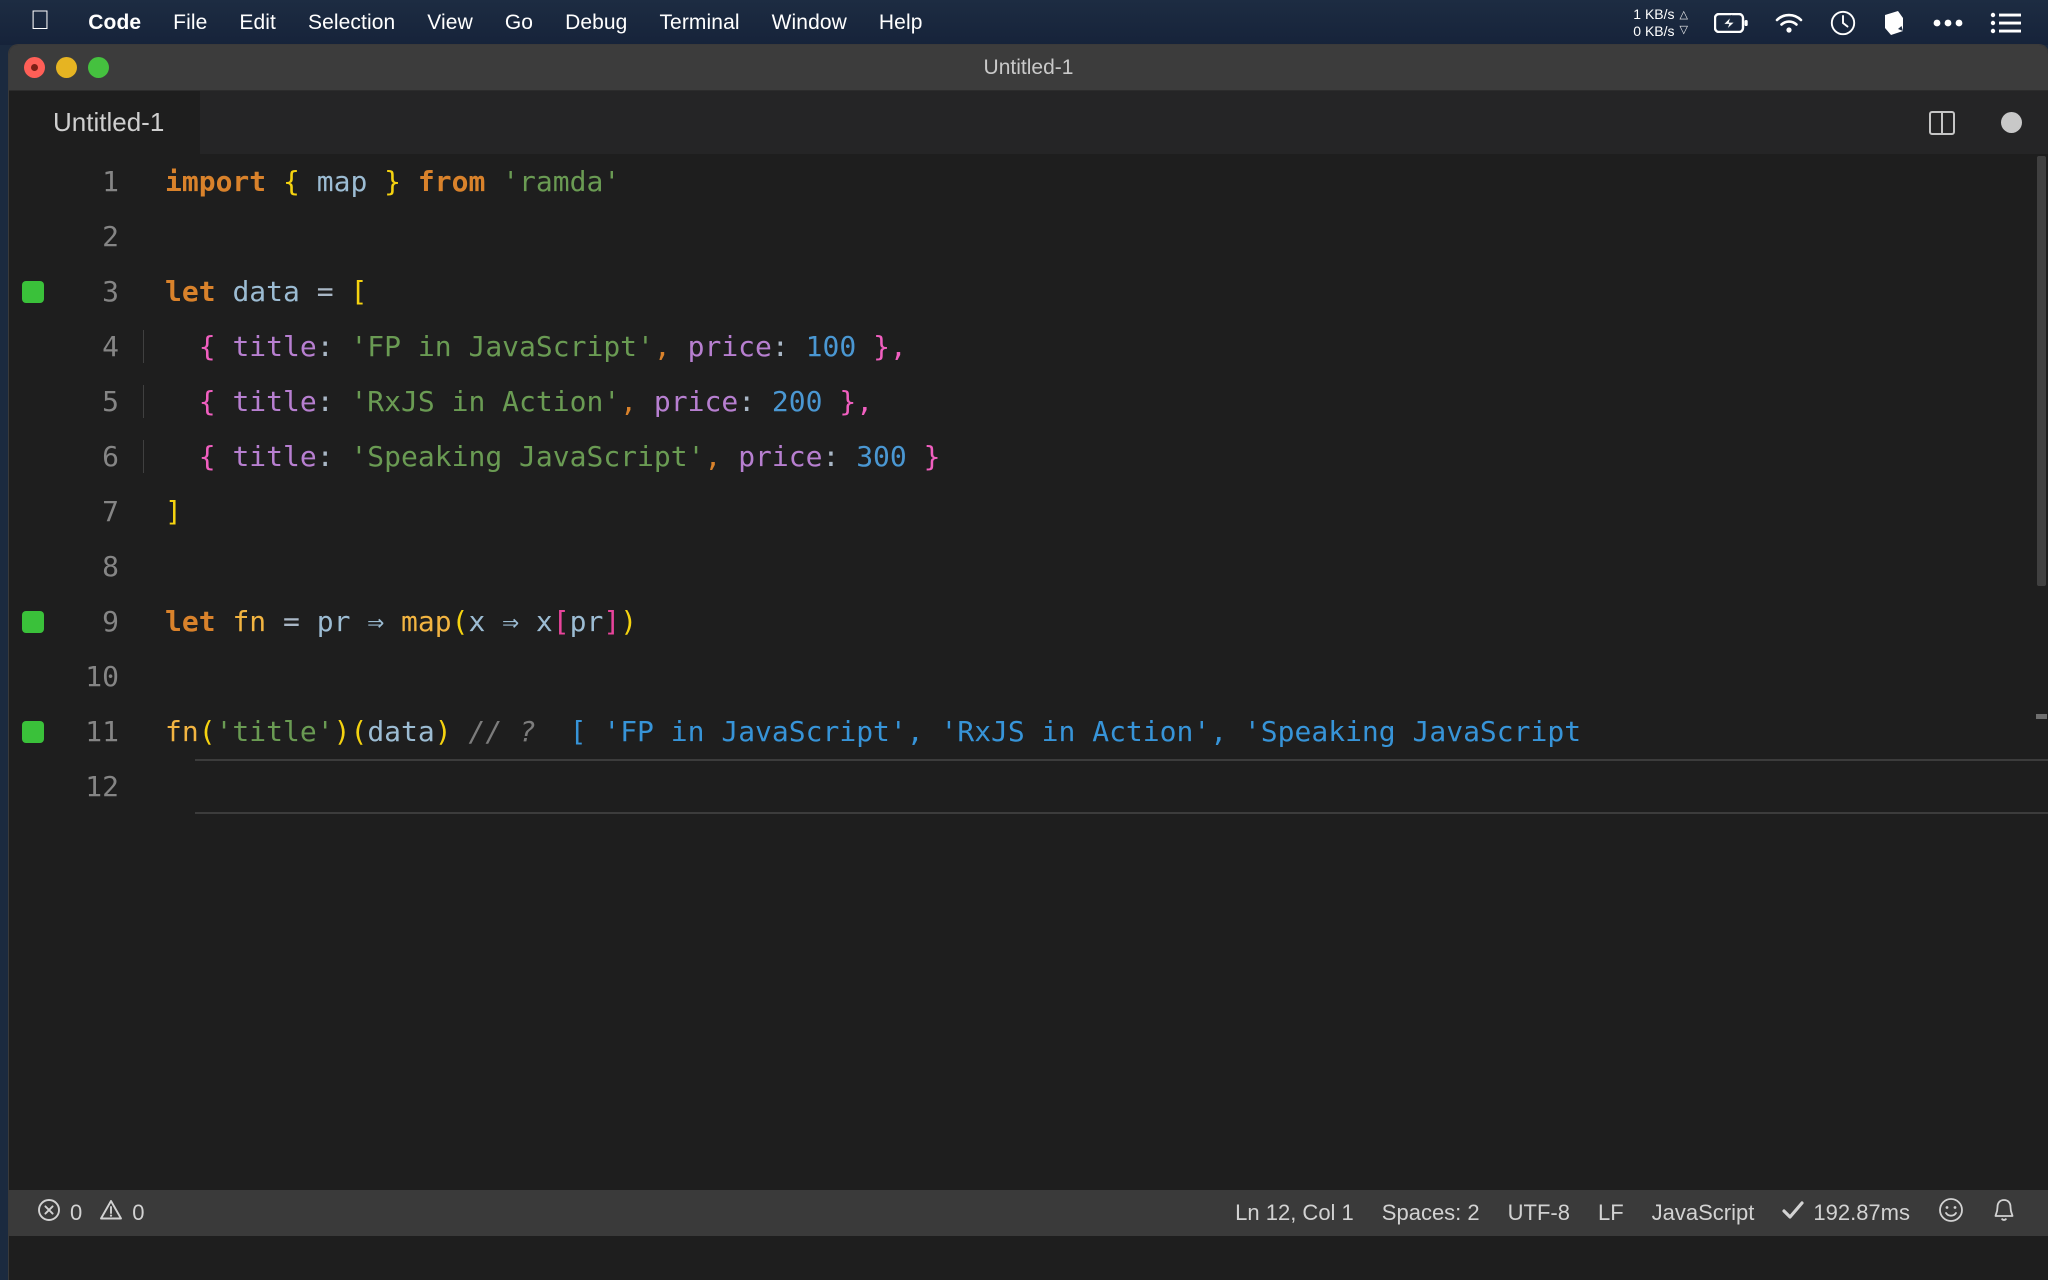 This screenshot has height=1280, width=2048. Describe the element at coordinates (1951, 1213) in the screenshot. I see `status-feedback` at that location.